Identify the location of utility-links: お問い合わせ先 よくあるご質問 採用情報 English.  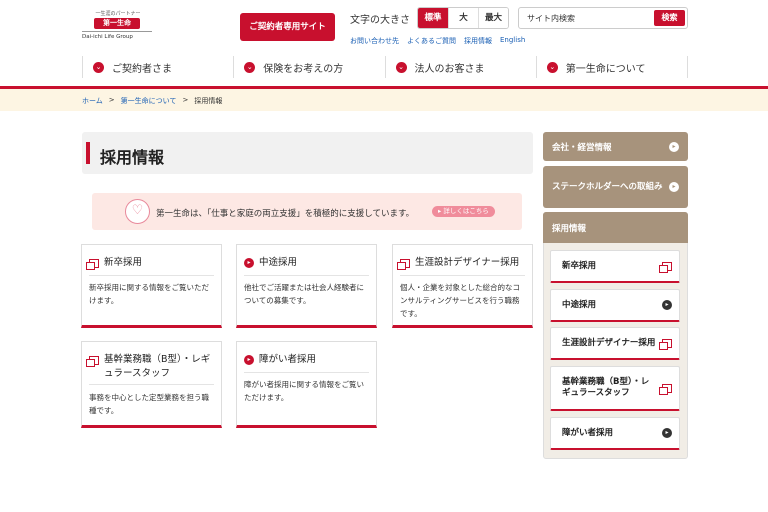
(437, 41).